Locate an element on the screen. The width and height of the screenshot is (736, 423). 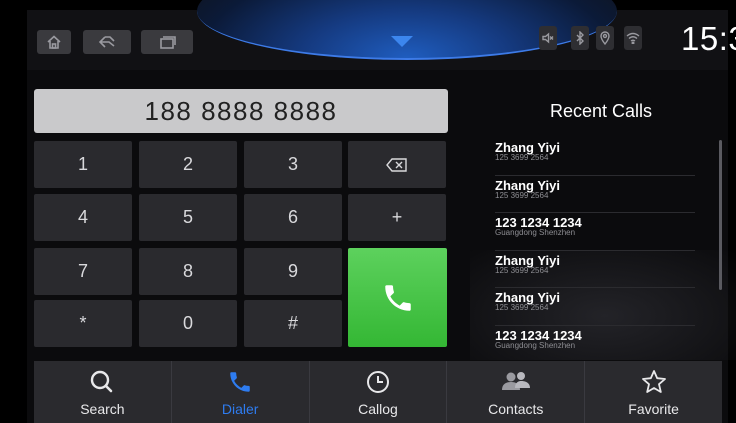
bluetooth-indicator is located at coordinates (580, 38).